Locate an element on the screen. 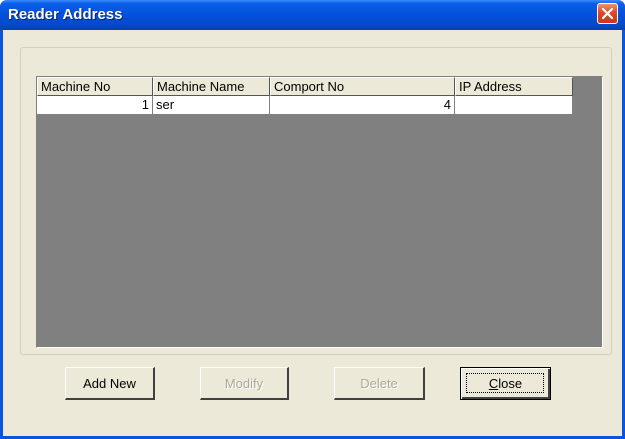 The image size is (625, 439). cell-machine-no: 1 is located at coordinates (95, 105).